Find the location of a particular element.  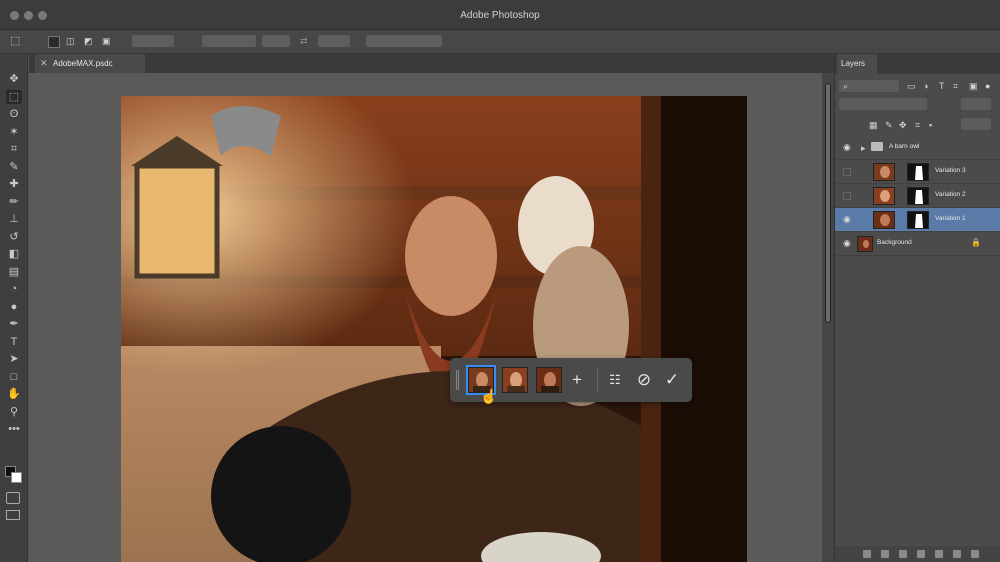

dodge-tool: ● is located at coordinates (14, 307).